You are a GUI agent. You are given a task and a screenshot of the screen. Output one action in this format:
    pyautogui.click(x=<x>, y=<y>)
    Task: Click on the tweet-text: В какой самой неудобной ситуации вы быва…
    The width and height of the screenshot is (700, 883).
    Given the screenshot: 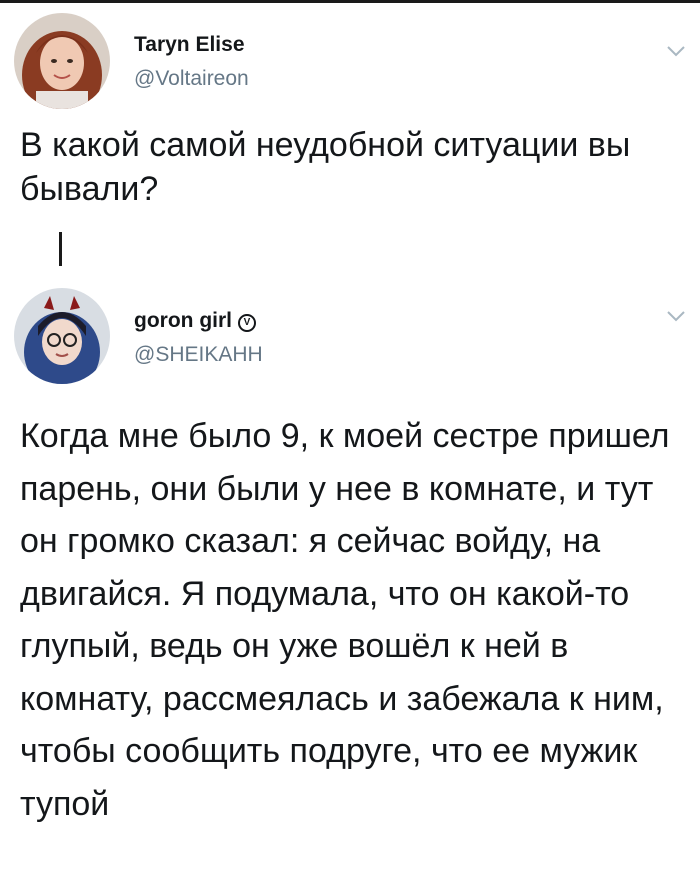 What is the action you would take?
    pyautogui.click(x=325, y=167)
    